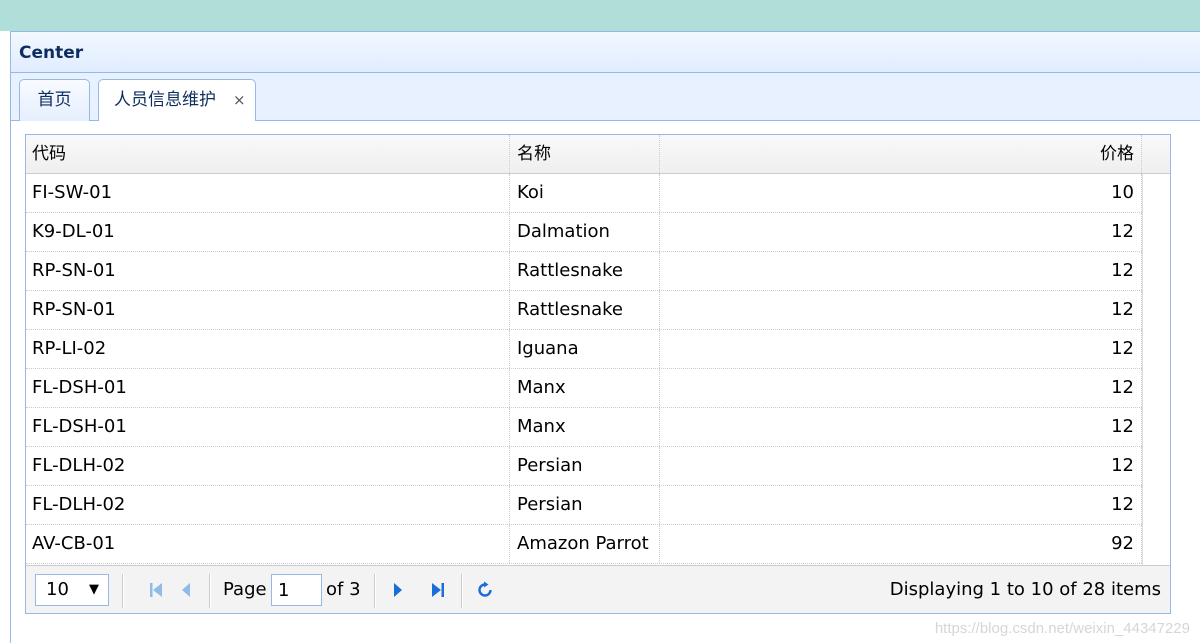  I want to click on table-row: K9-DL-01 Dalmation 12, so click(584, 232).